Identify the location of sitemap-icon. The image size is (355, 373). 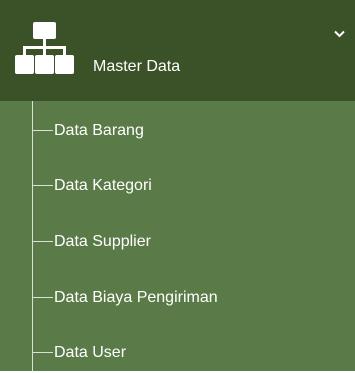
(44, 48).